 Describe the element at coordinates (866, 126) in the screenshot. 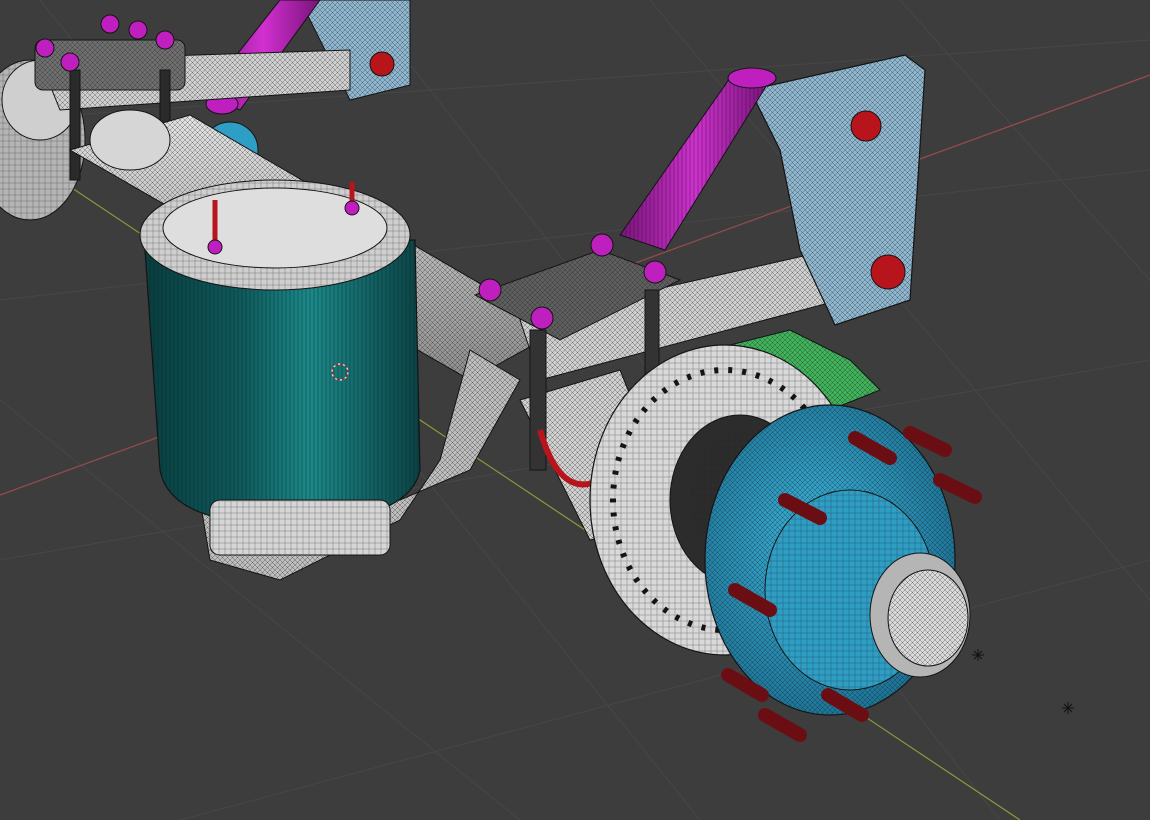

I see `bracket-pin-upper` at that location.